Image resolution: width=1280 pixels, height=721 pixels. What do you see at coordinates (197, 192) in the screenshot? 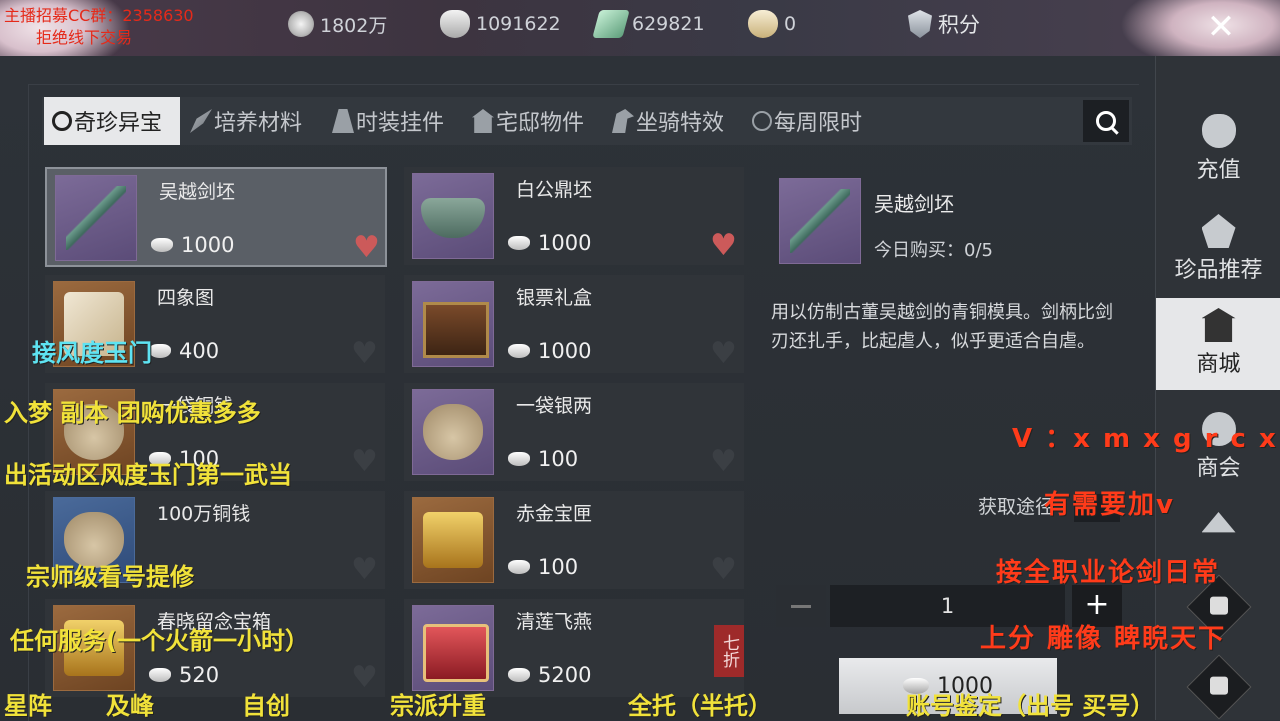
I see `item-name: 吴越剑坯` at bounding box center [197, 192].